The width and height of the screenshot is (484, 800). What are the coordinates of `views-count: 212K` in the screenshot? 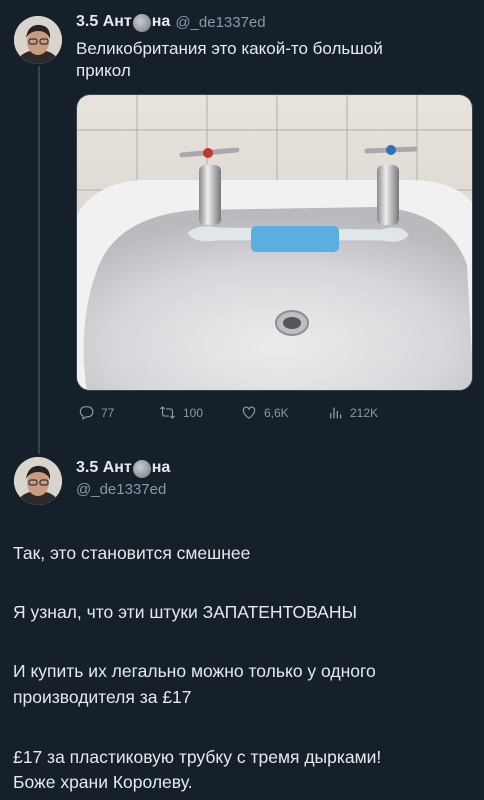 It's located at (364, 412).